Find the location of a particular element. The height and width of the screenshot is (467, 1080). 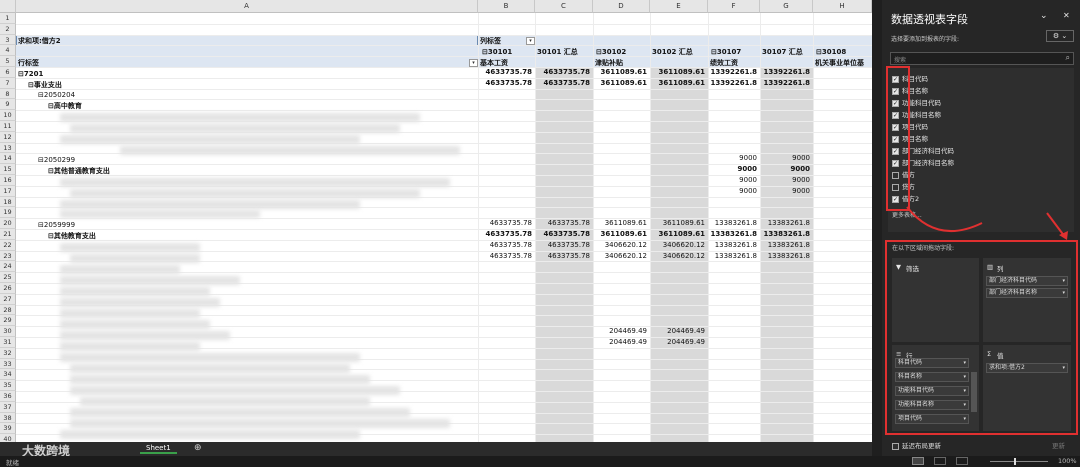

row-header: 33 is located at coordinates (8, 364).